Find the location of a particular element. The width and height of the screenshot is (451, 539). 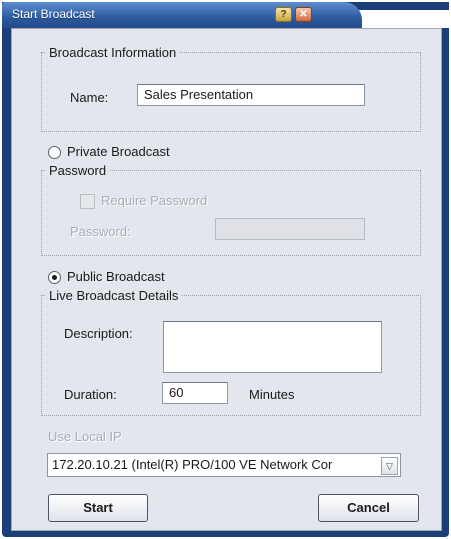

help-icon: ? is located at coordinates (283, 14).